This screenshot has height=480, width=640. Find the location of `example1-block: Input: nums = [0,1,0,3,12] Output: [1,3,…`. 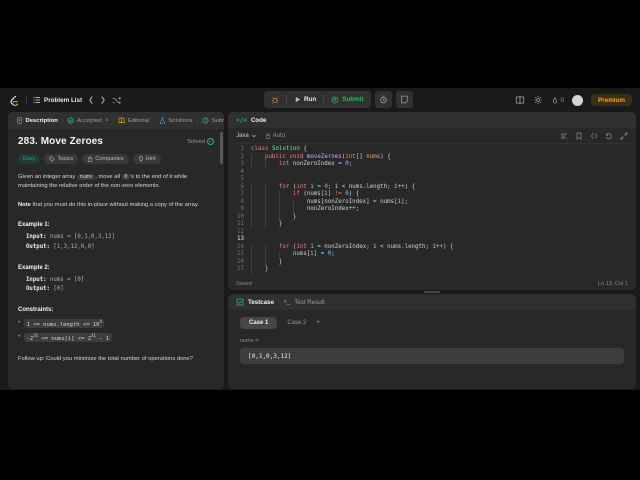

example1-block: Input: nums = [0,1,0,3,12] Output: [1,3,… is located at coordinates (71, 242).